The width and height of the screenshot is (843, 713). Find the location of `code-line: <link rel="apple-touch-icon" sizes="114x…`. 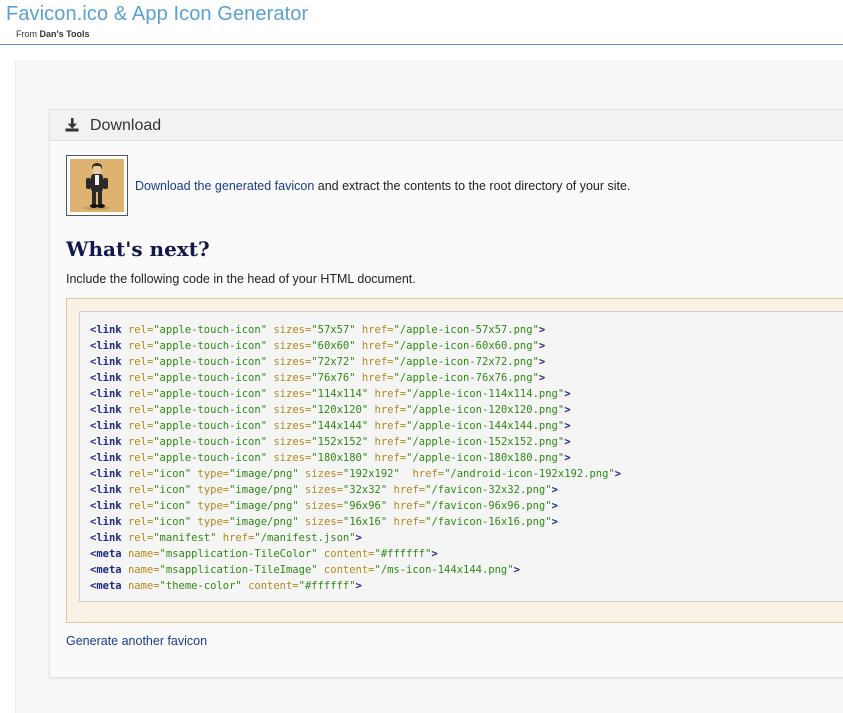

code-line: <link rel="apple-touch-icon" sizes="114x… is located at coordinates (355, 394).